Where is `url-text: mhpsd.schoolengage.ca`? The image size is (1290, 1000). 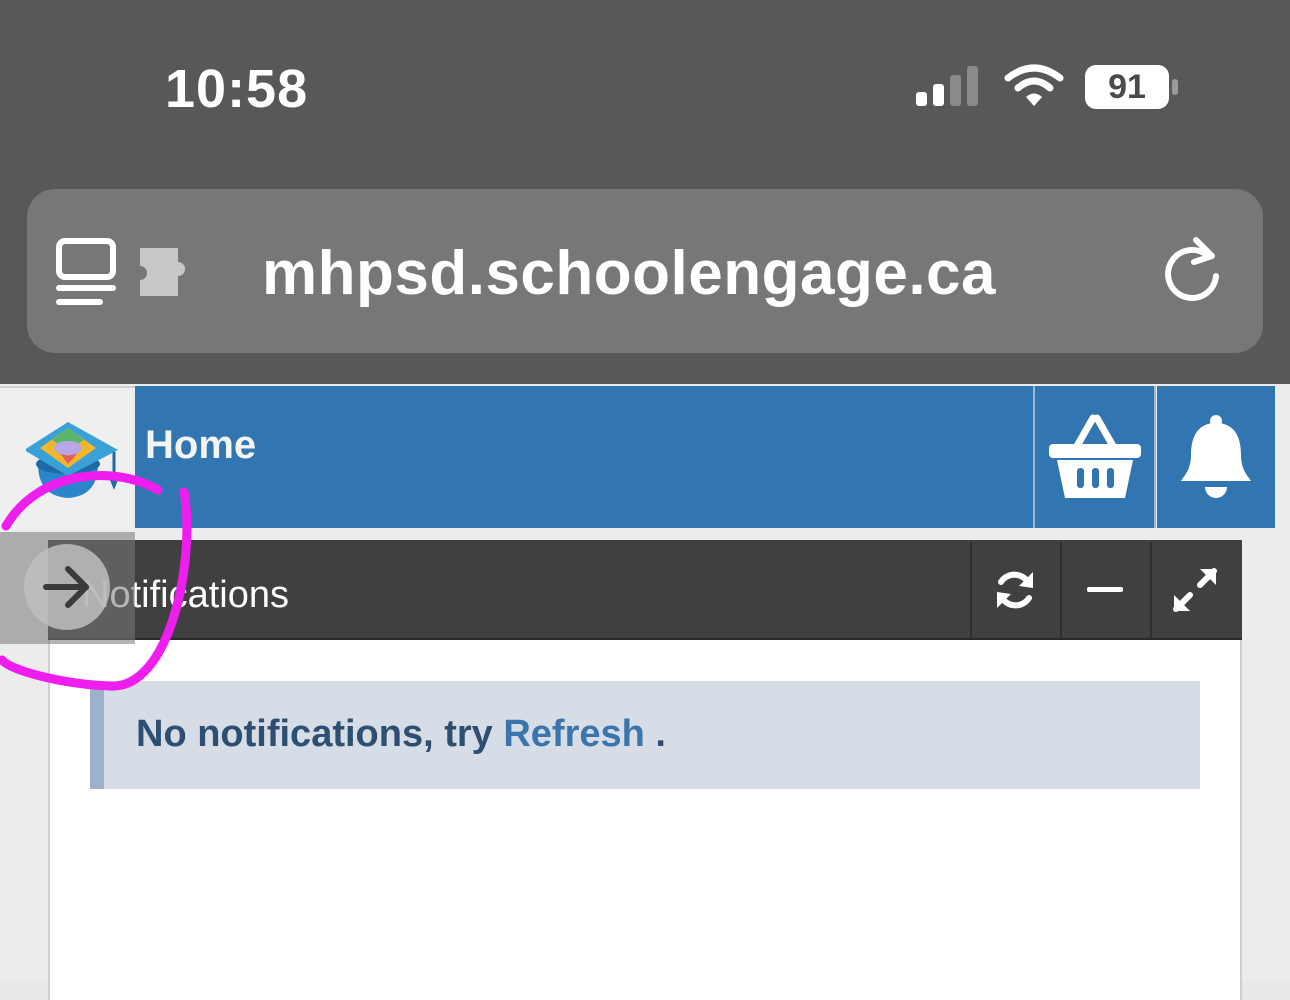
url-text: mhpsd.schoolengage.ca is located at coordinates (629, 273).